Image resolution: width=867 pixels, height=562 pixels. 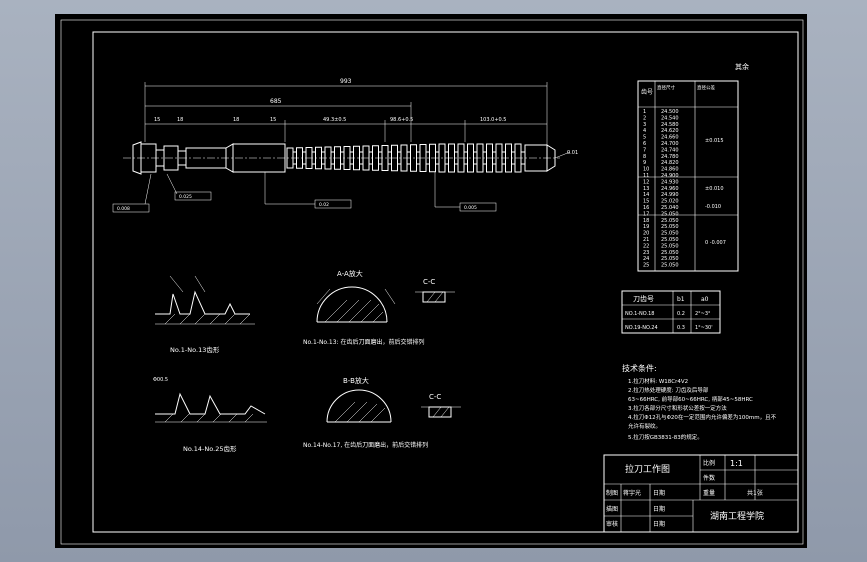 I want to click on svg-text: b1, so click(x=681, y=299).